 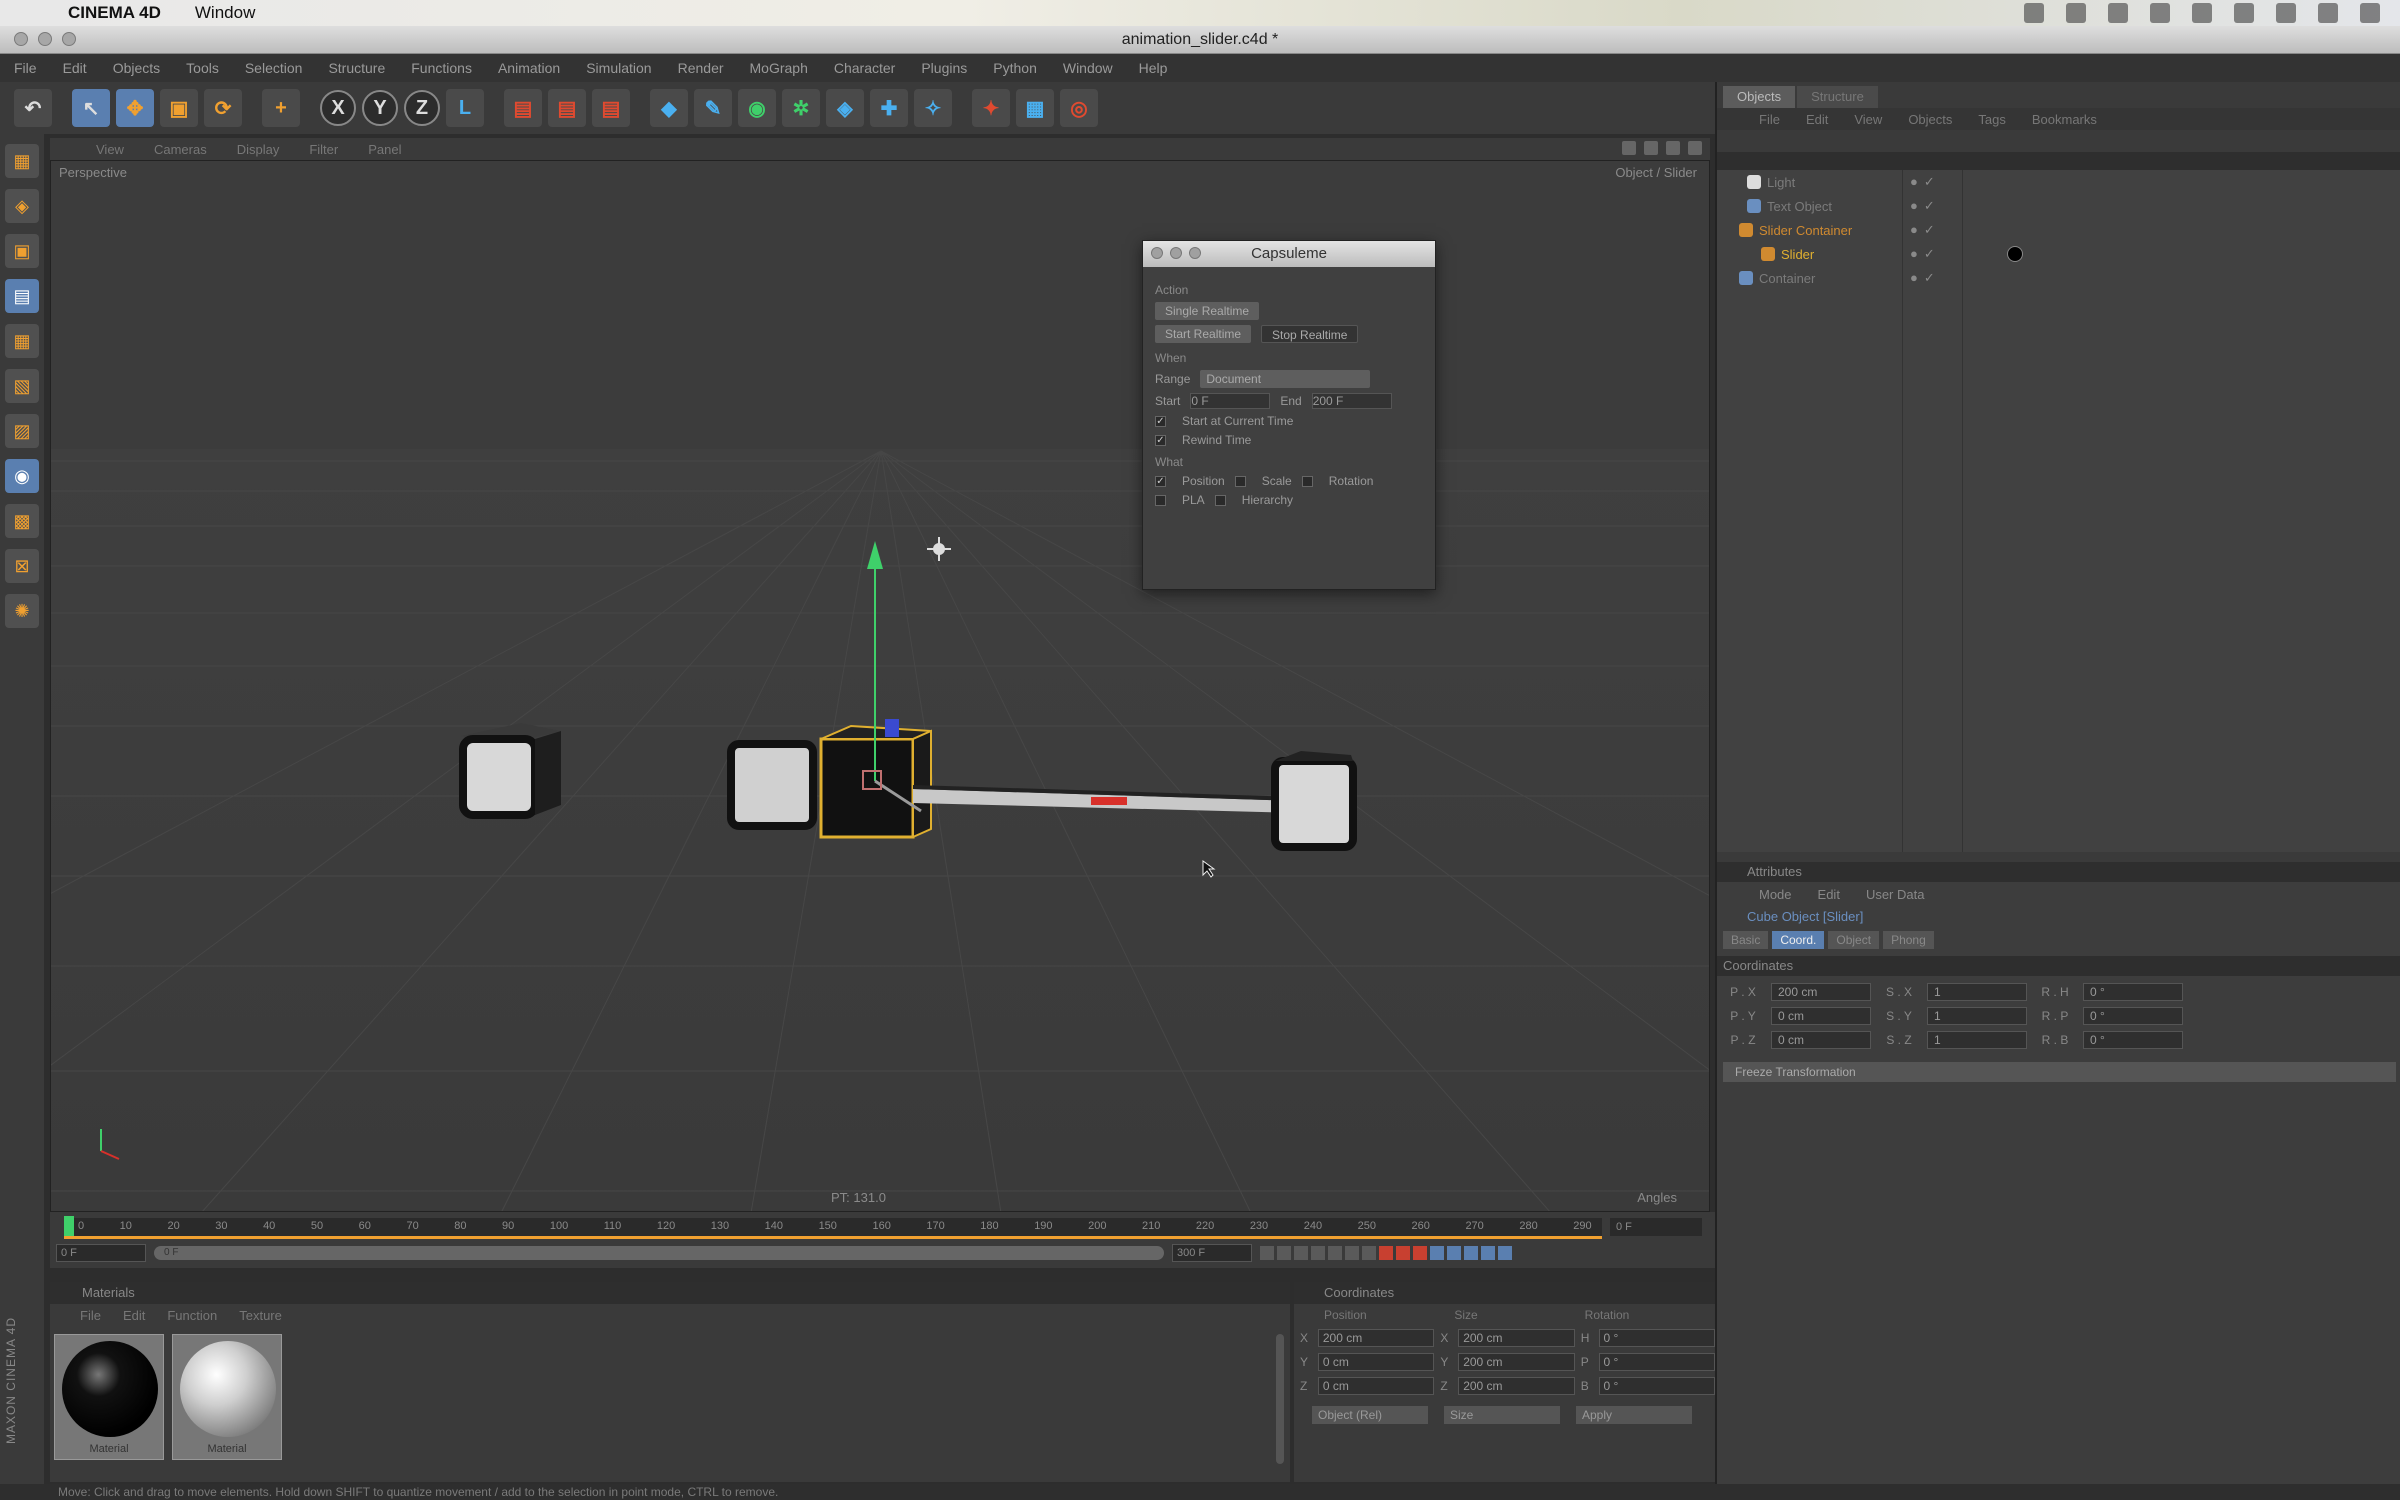 What do you see at coordinates (91, 108) in the screenshot?
I see `live-selection-icon: ↖` at bounding box center [91, 108].